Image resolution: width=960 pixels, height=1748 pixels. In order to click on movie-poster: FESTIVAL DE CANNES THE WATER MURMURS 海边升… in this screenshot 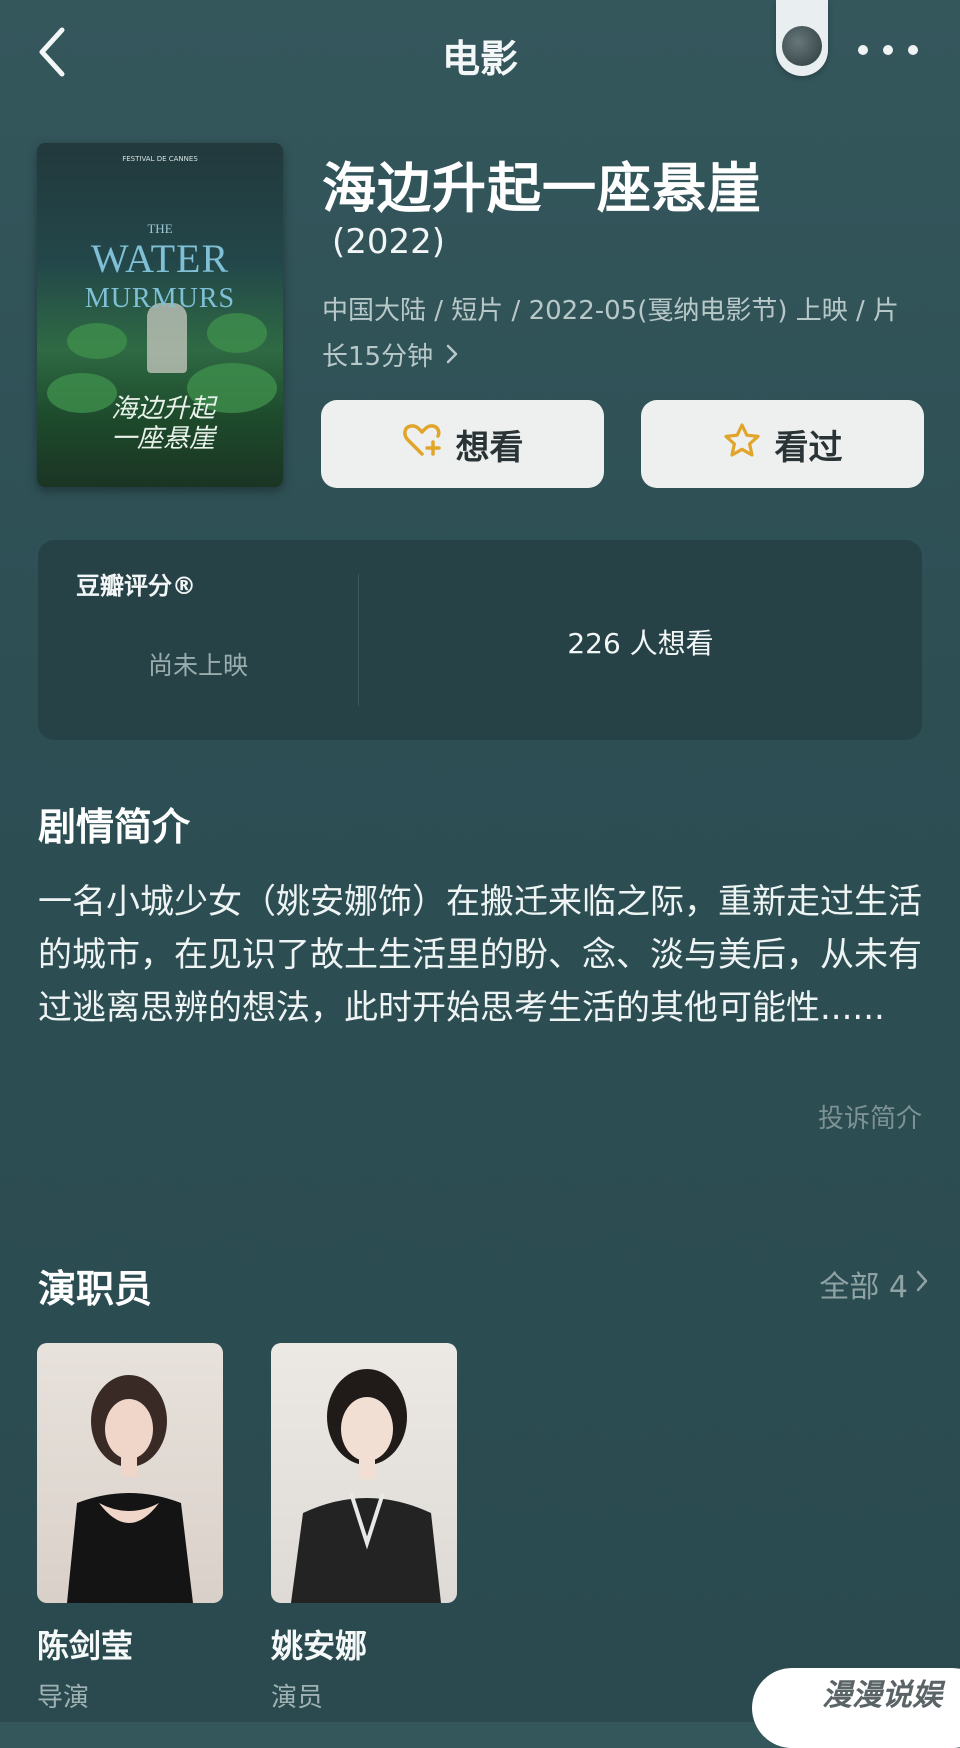, I will do `click(160, 315)`.